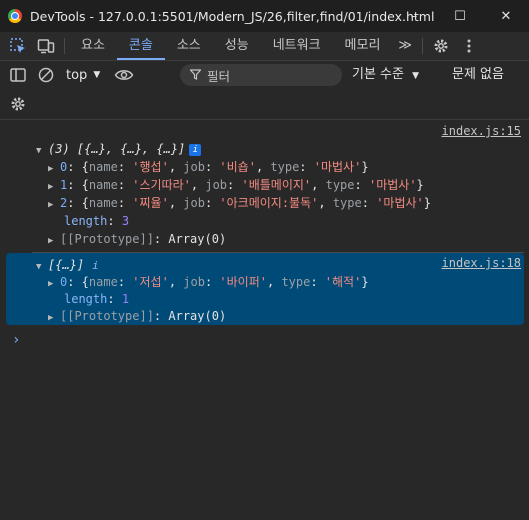 The width and height of the screenshot is (529, 520). What do you see at coordinates (441, 46) in the screenshot?
I see `settings-gear-icon` at bounding box center [441, 46].